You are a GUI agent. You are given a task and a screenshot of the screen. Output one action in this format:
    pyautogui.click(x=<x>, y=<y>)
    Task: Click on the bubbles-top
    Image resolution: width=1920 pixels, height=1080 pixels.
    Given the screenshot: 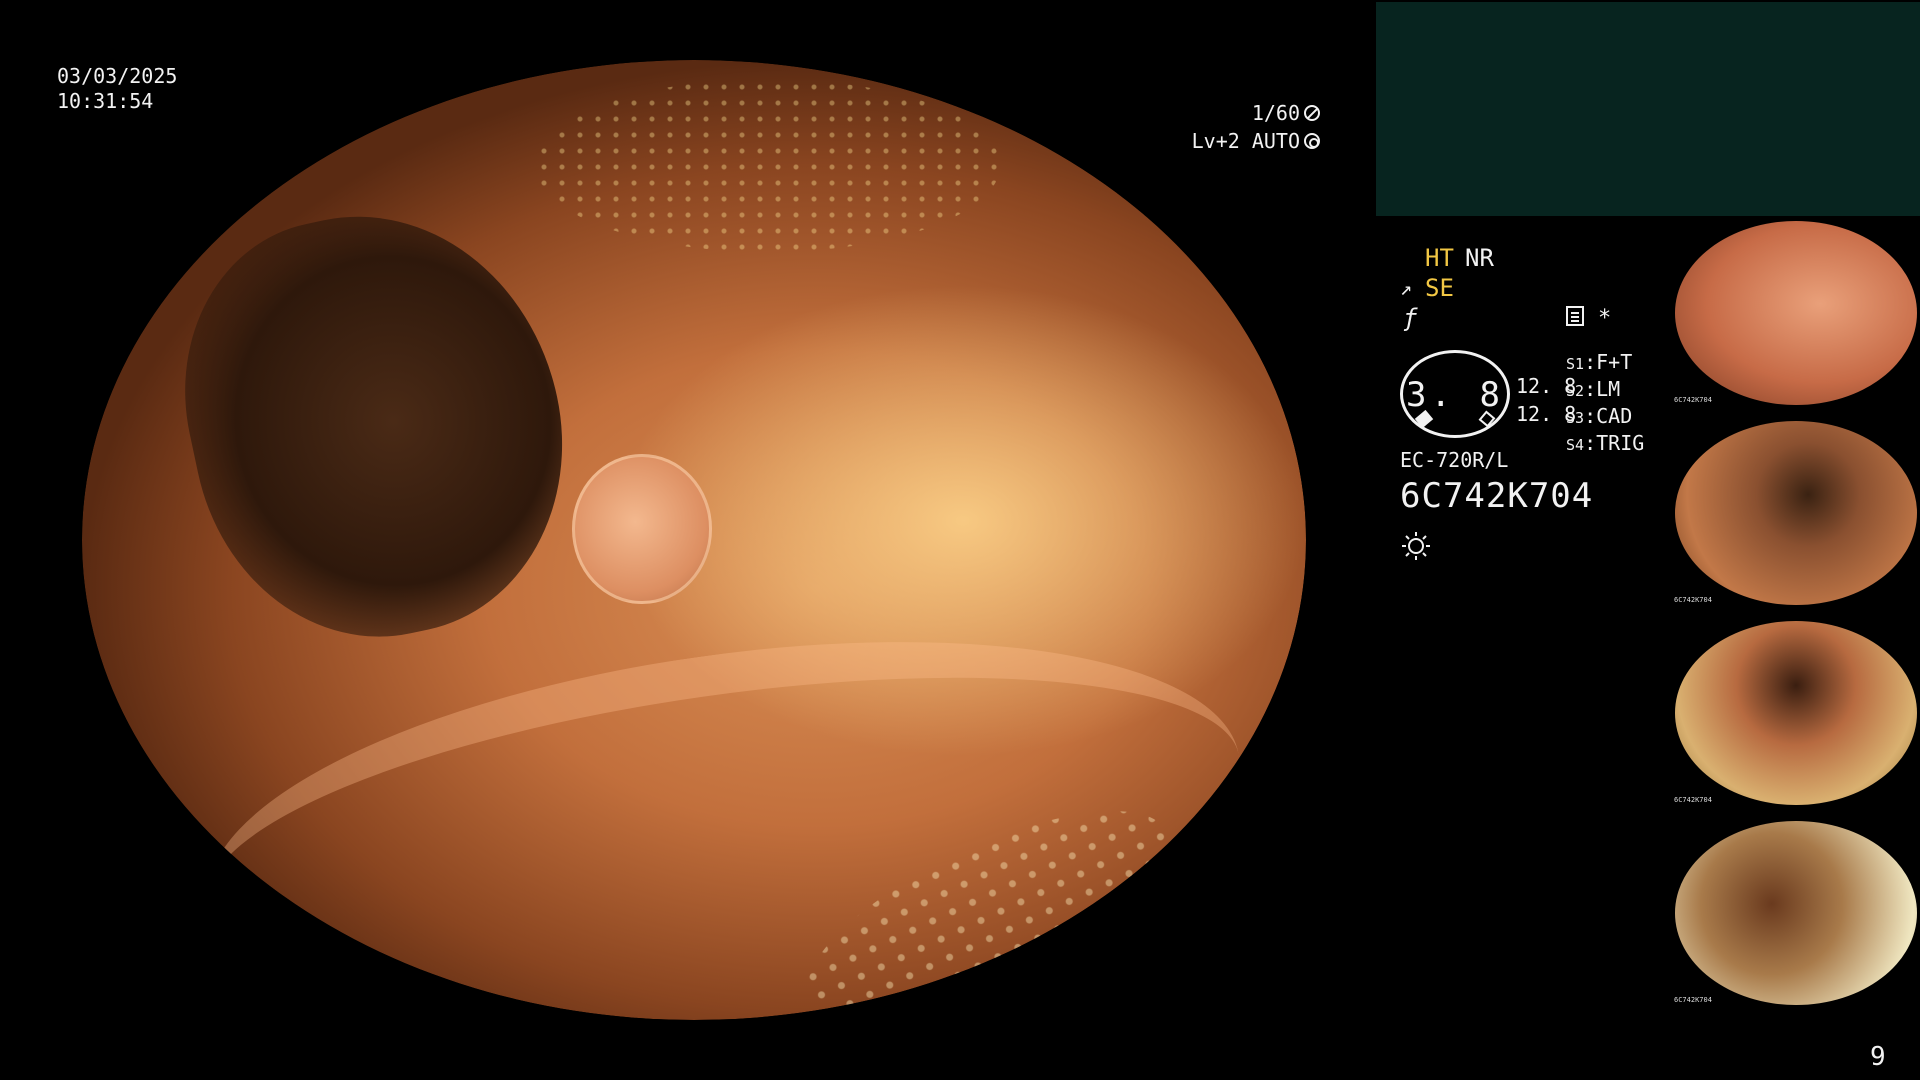 What is the action you would take?
    pyautogui.click(x=767, y=165)
    